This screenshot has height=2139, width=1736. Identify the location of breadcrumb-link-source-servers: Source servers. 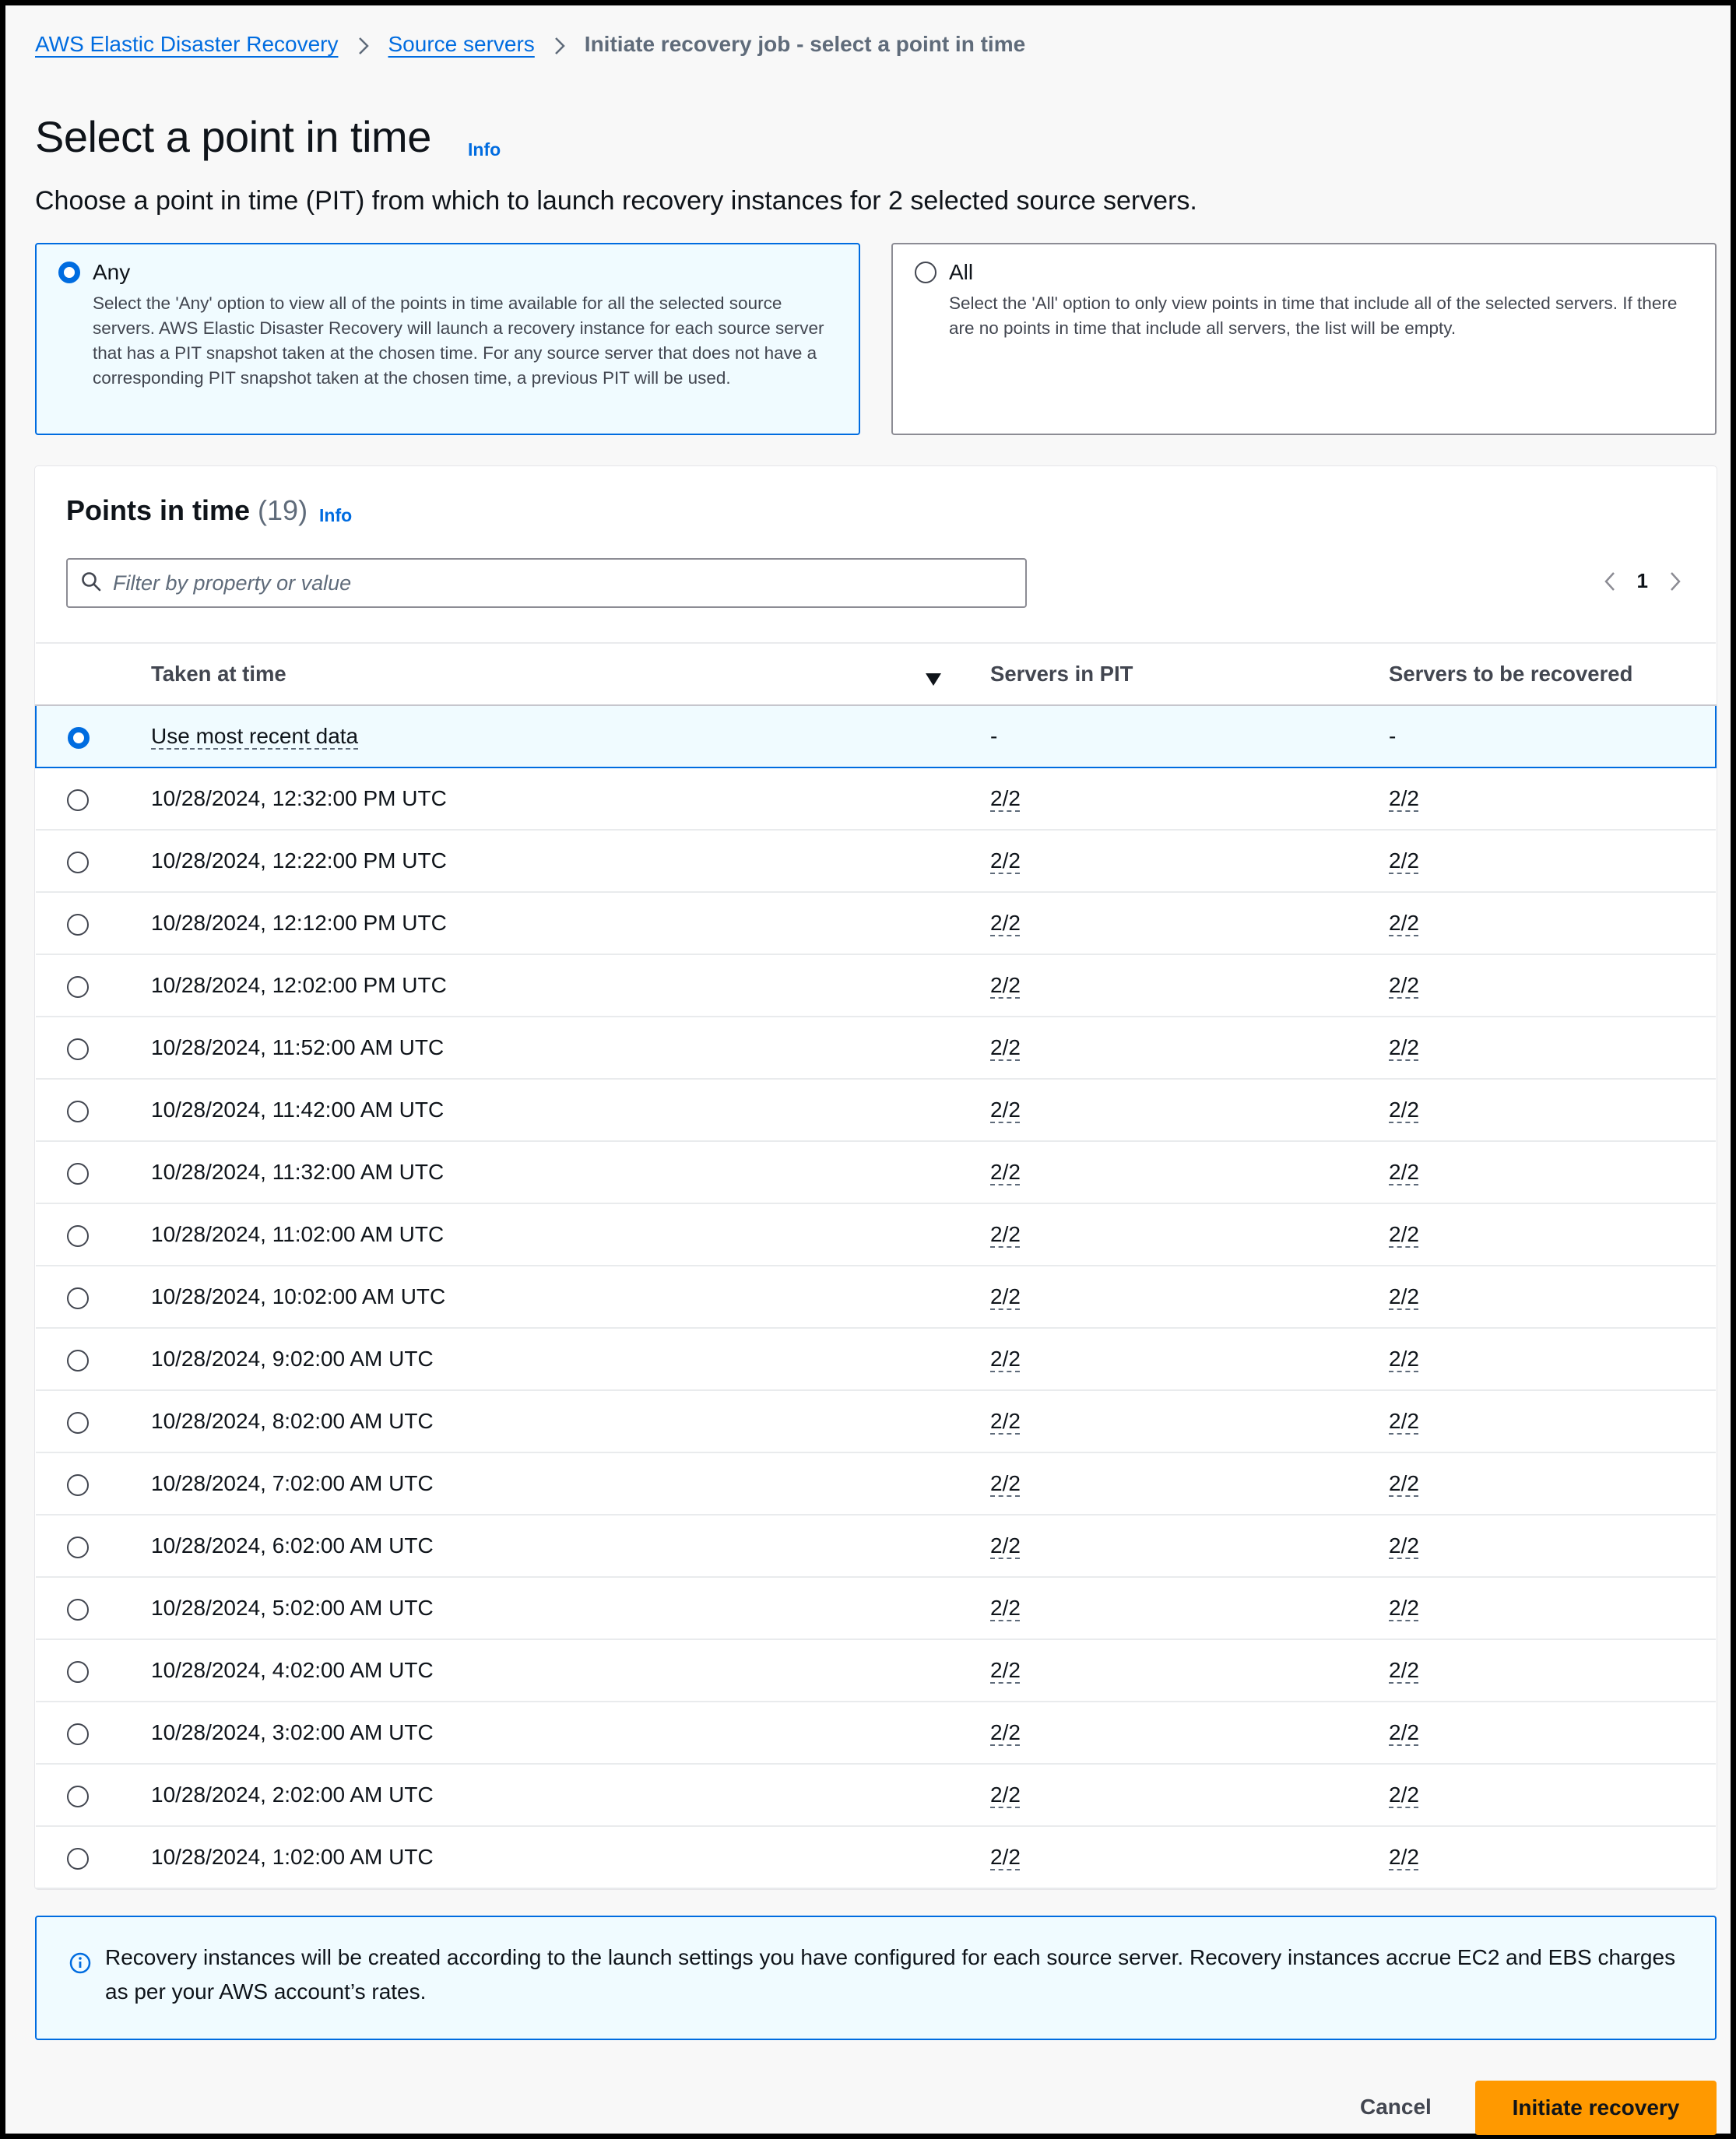
(461, 44).